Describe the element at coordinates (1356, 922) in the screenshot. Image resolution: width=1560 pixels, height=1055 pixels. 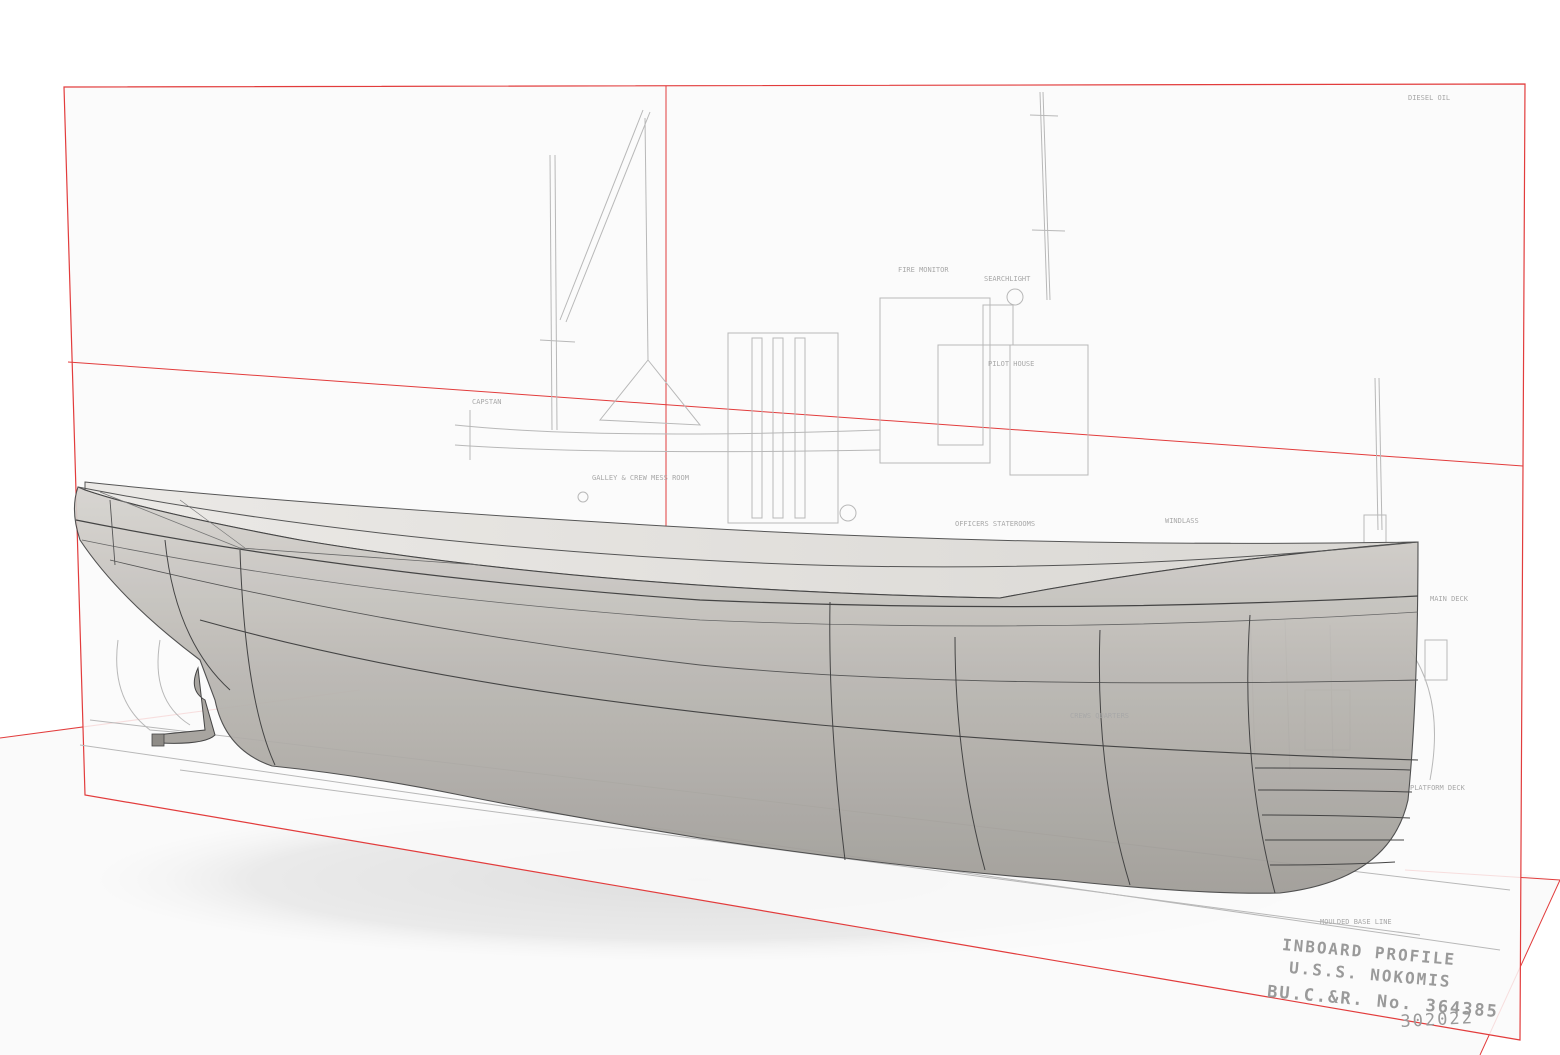
I see `label-moulded-base-line: MOULDED BASE LINE` at that location.